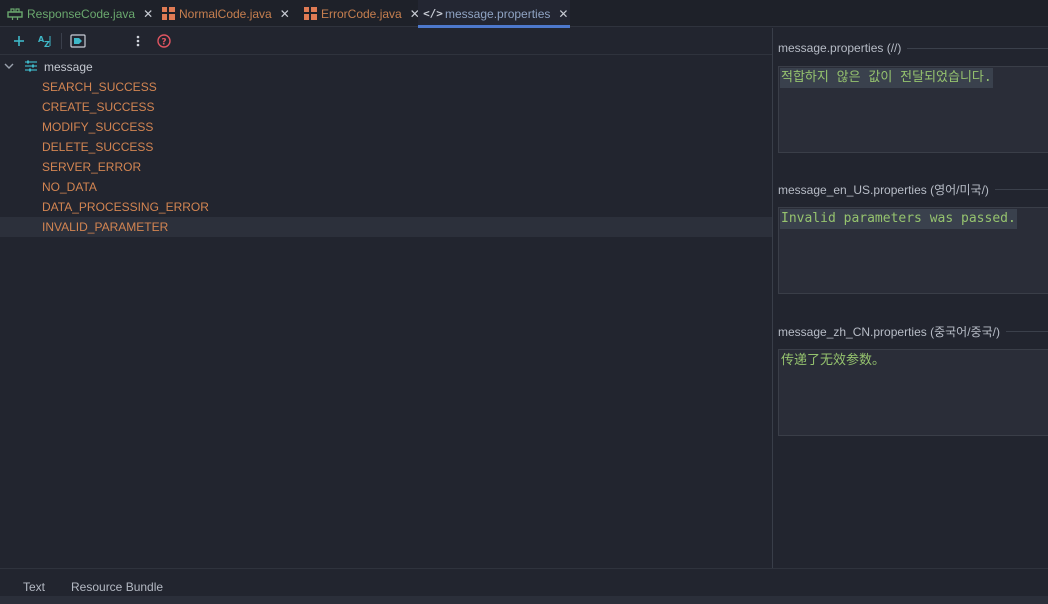 The width and height of the screenshot is (1048, 604). I want to click on locale-header: message_en_US.properties (영어/미국/), so click(913, 189).